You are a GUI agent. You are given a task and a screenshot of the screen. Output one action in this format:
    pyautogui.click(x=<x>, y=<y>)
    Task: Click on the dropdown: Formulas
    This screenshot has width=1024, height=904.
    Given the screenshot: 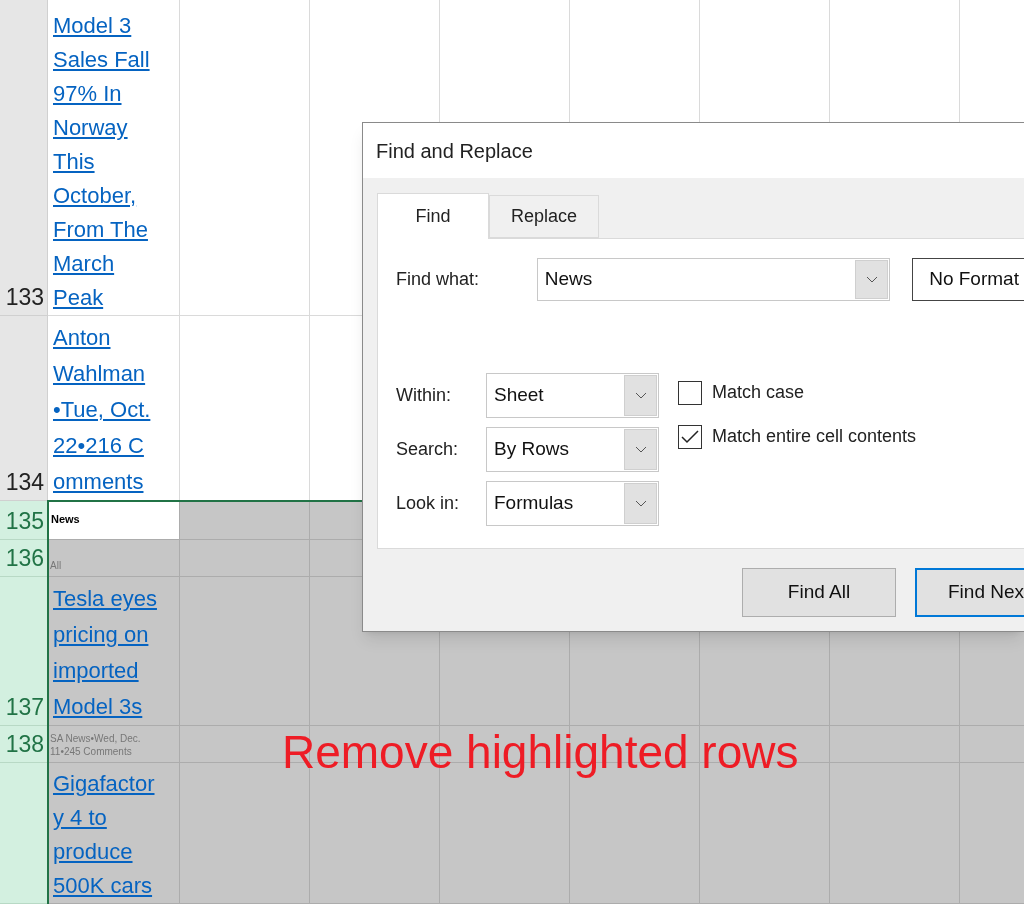 What is the action you would take?
    pyautogui.click(x=572, y=503)
    